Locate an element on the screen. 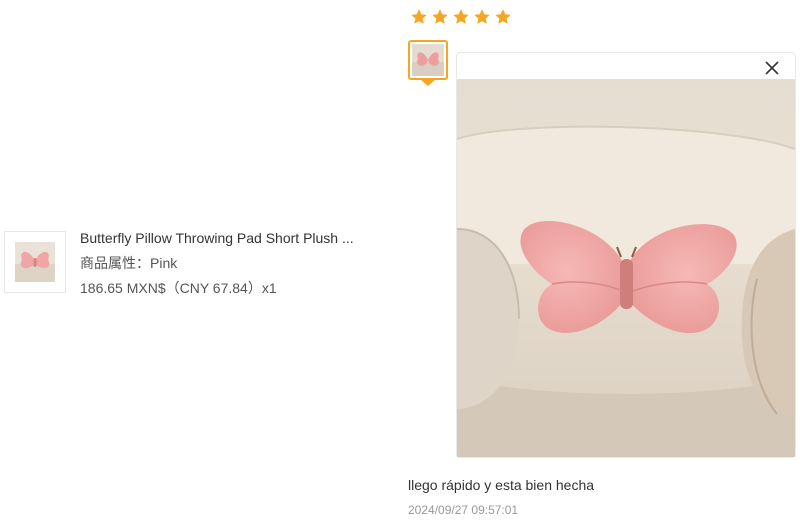 This screenshot has height=526, width=810. close-button is located at coordinates (772, 68).